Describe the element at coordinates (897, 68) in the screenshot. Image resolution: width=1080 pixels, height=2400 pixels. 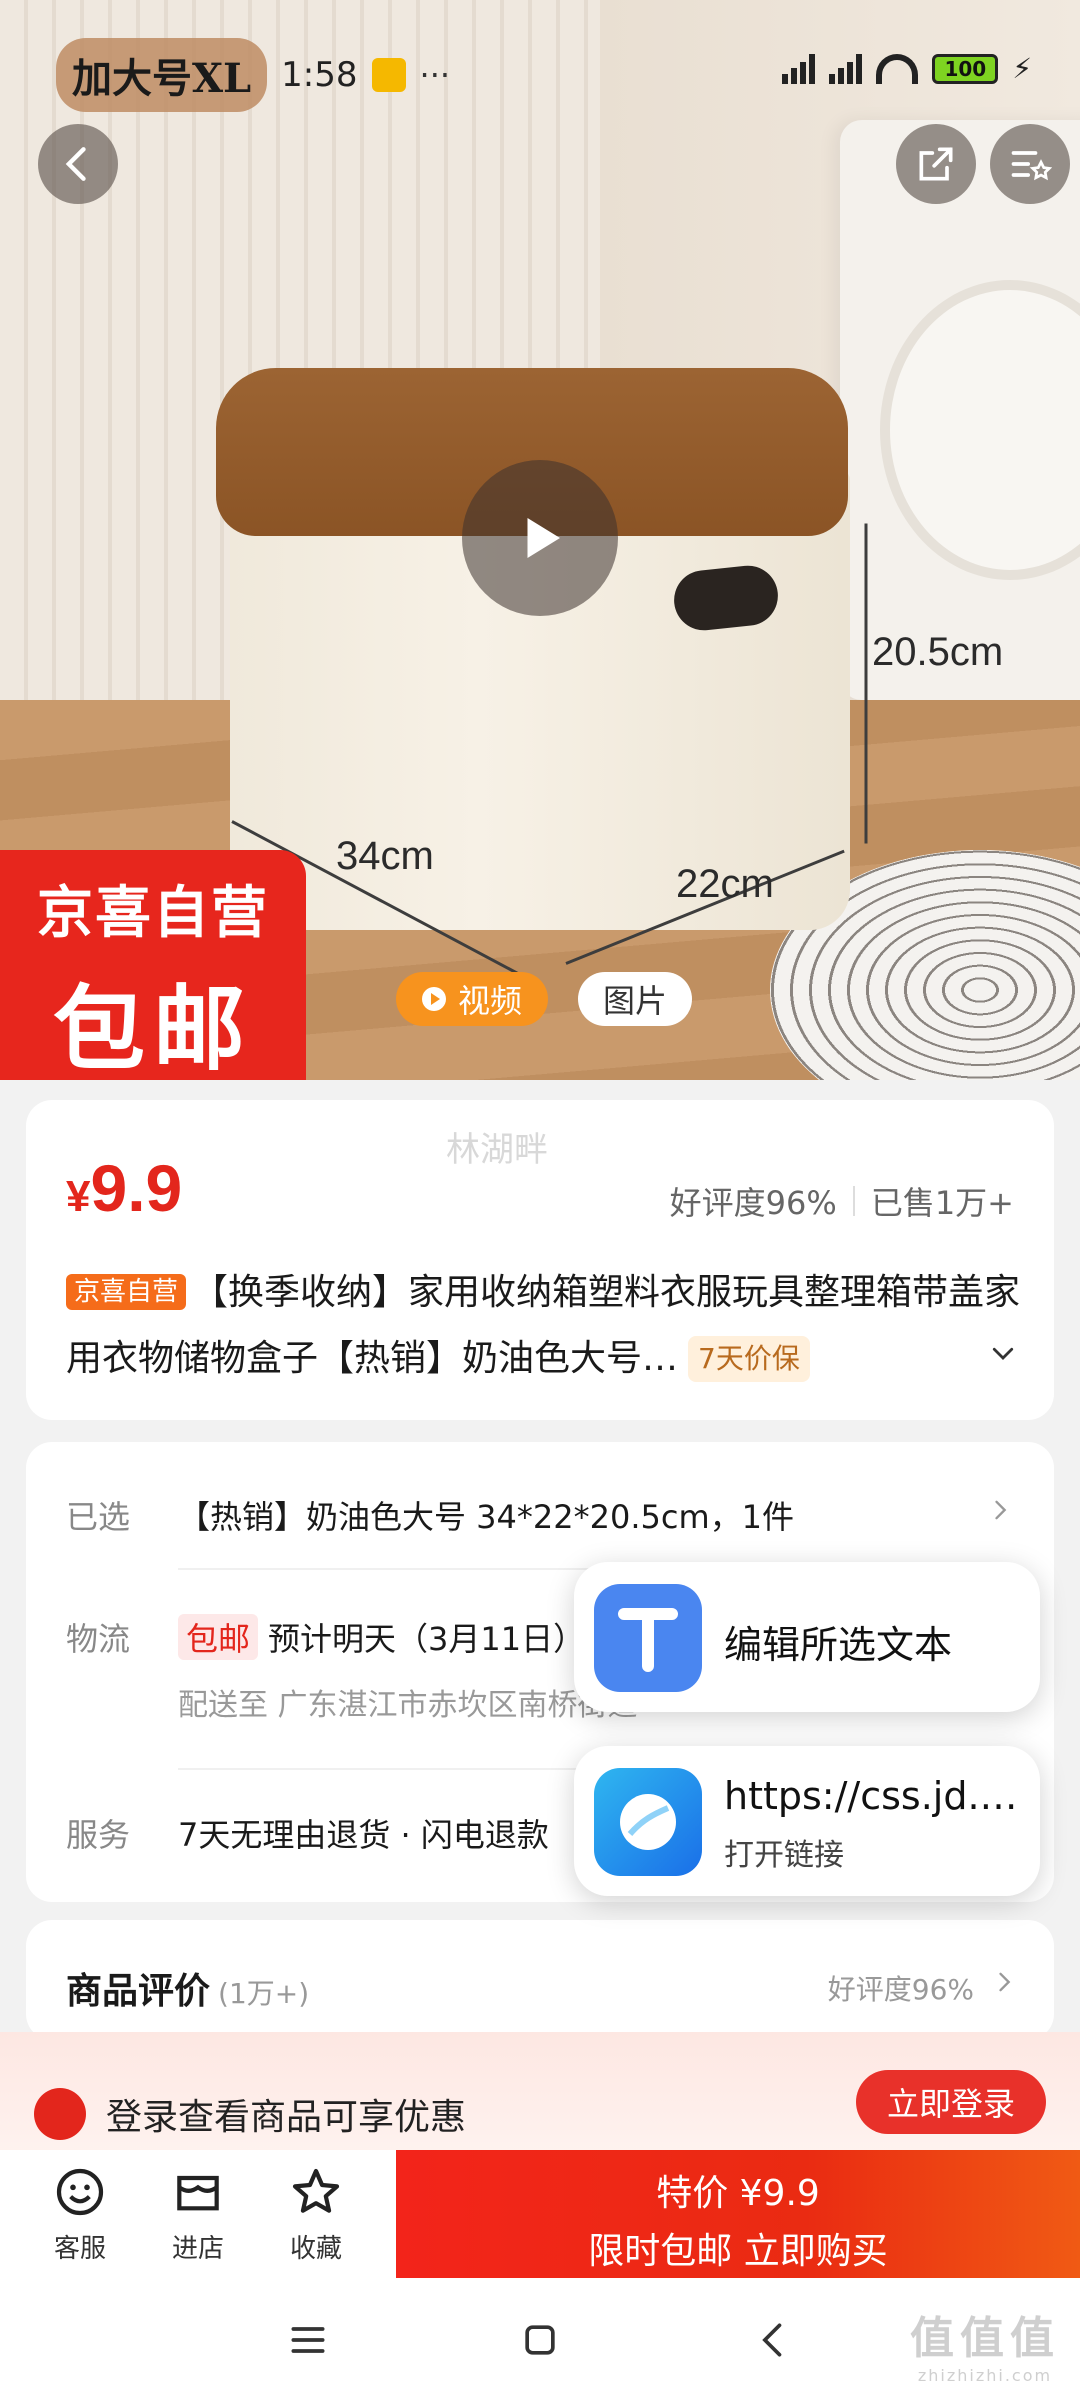
I see `wifi-icon` at that location.